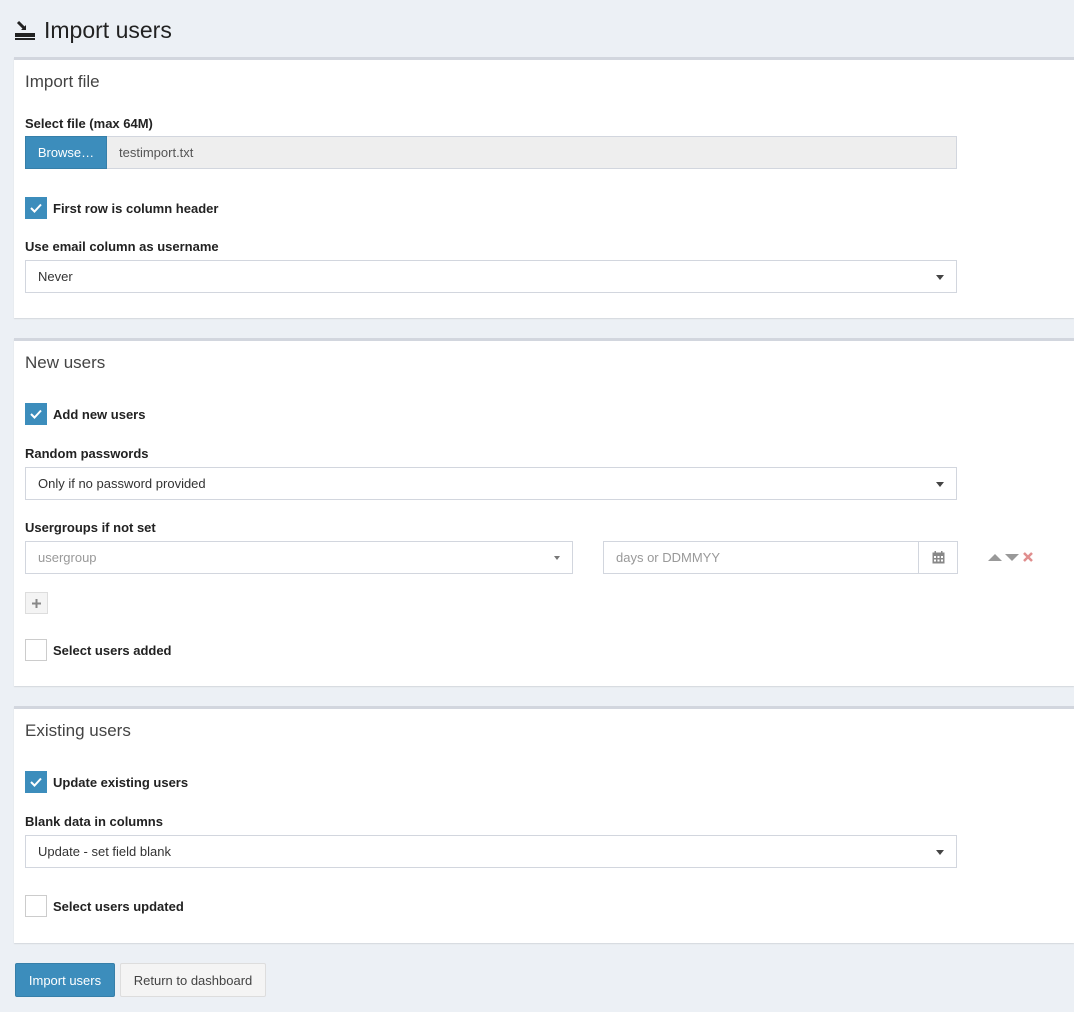  I want to click on box-title: Import file, so click(62, 81).